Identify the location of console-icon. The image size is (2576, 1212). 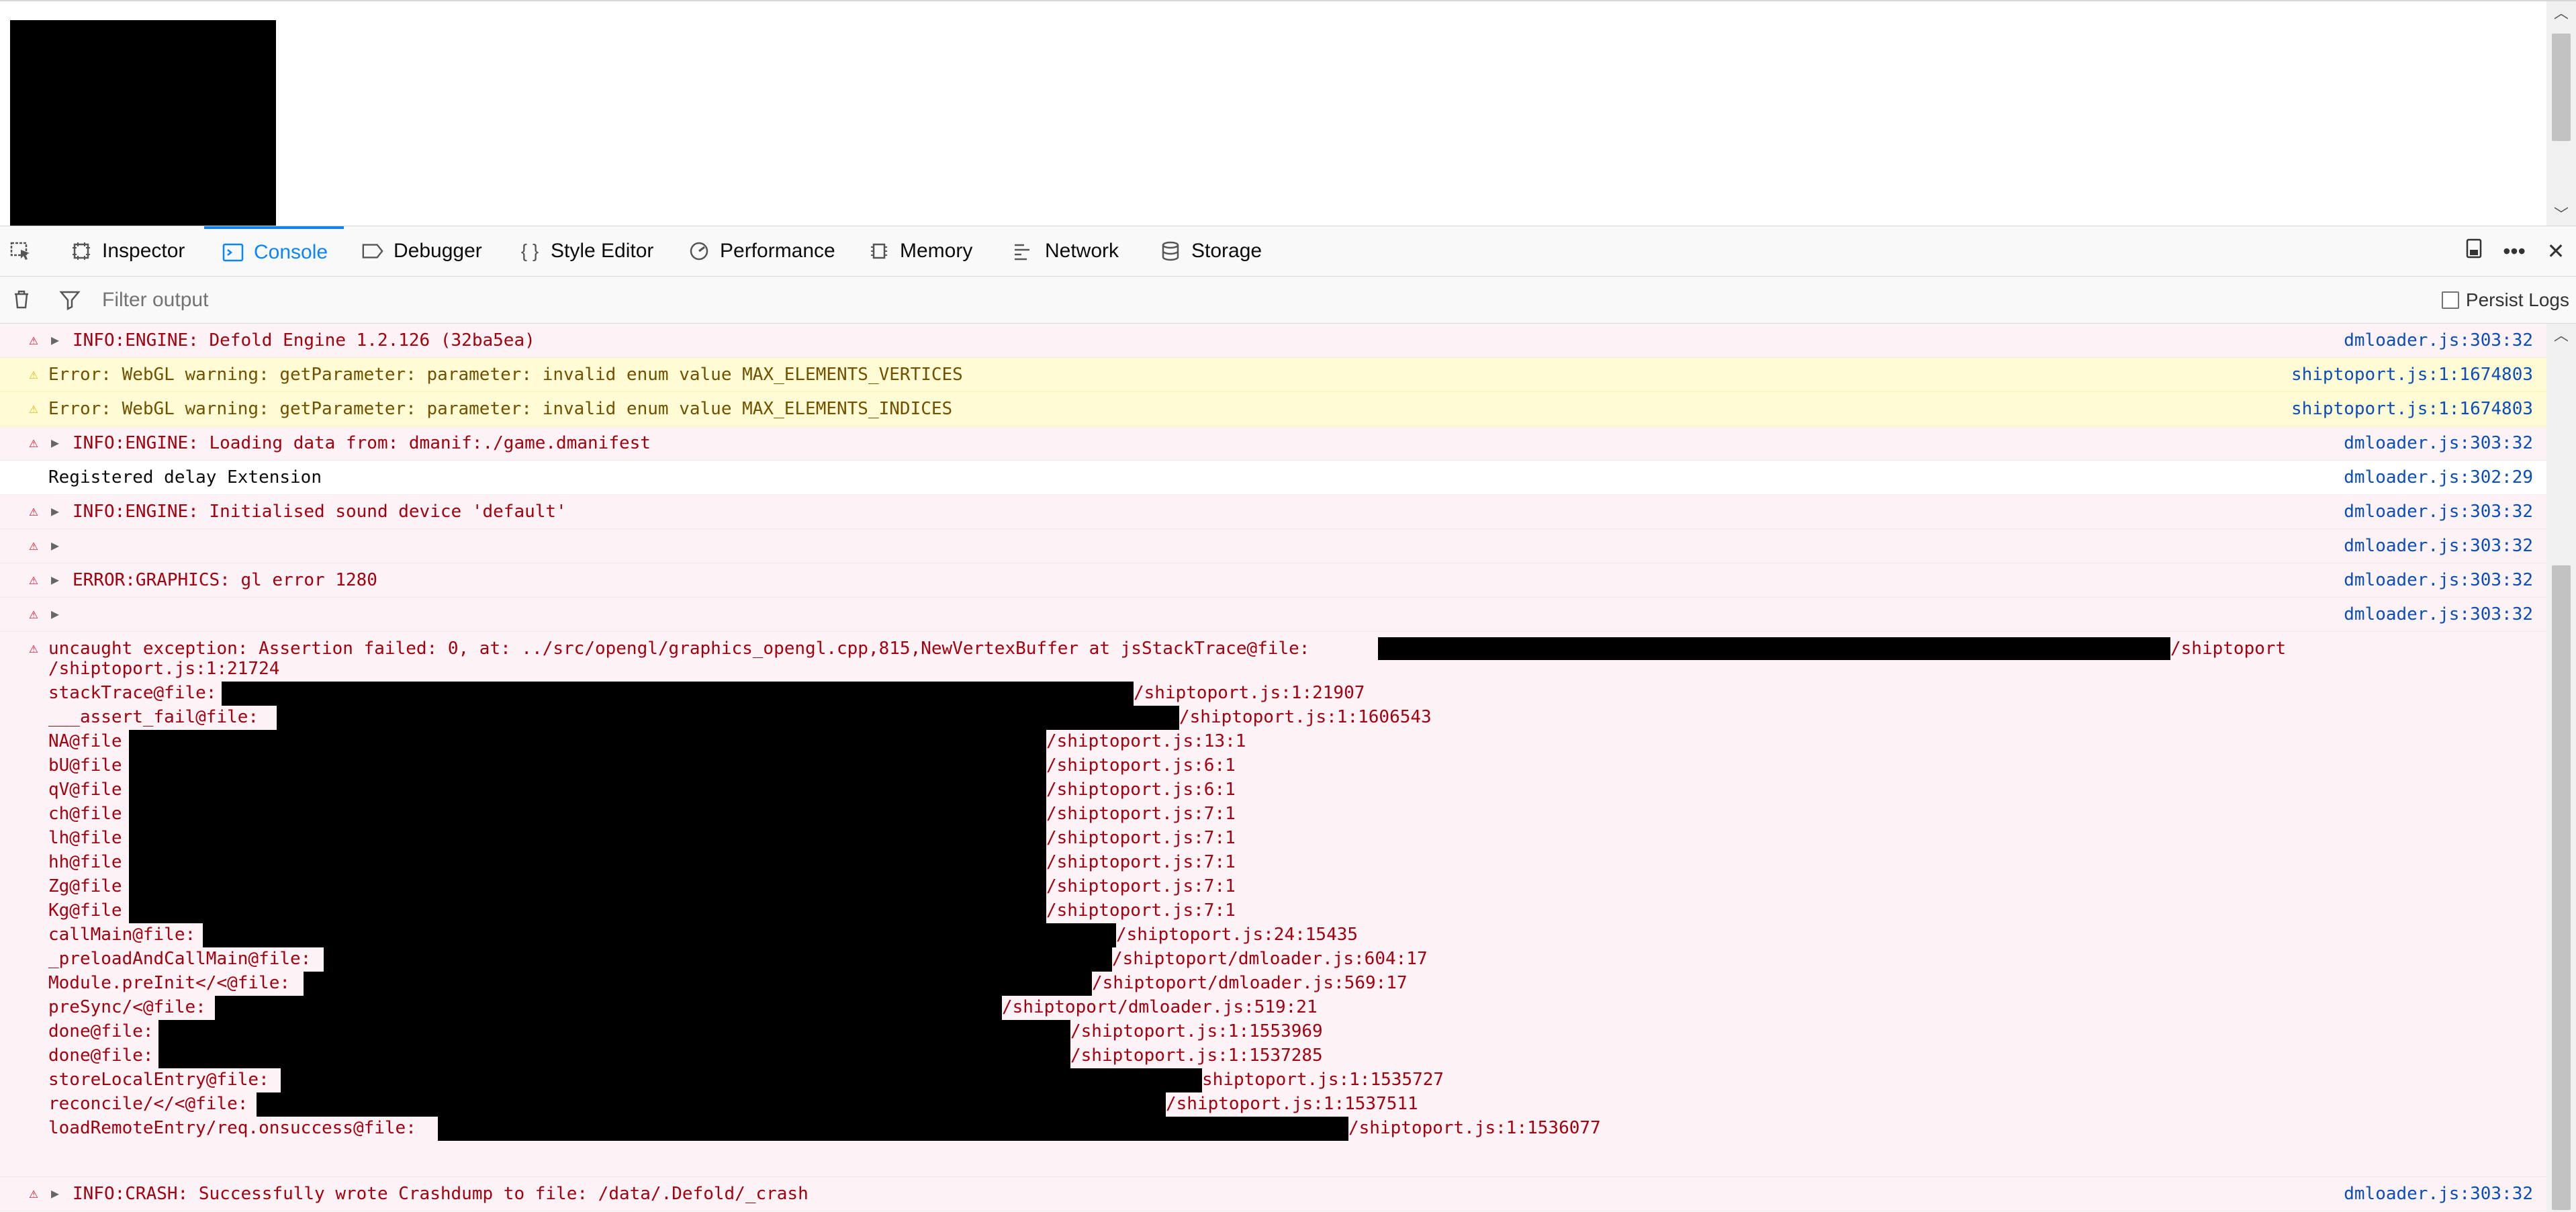
(233, 252).